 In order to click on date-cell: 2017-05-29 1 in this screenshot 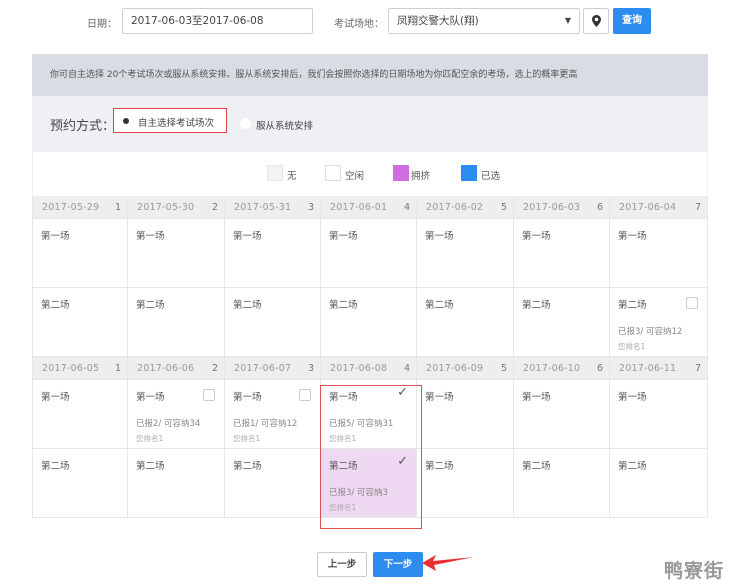, I will do `click(80, 207)`.